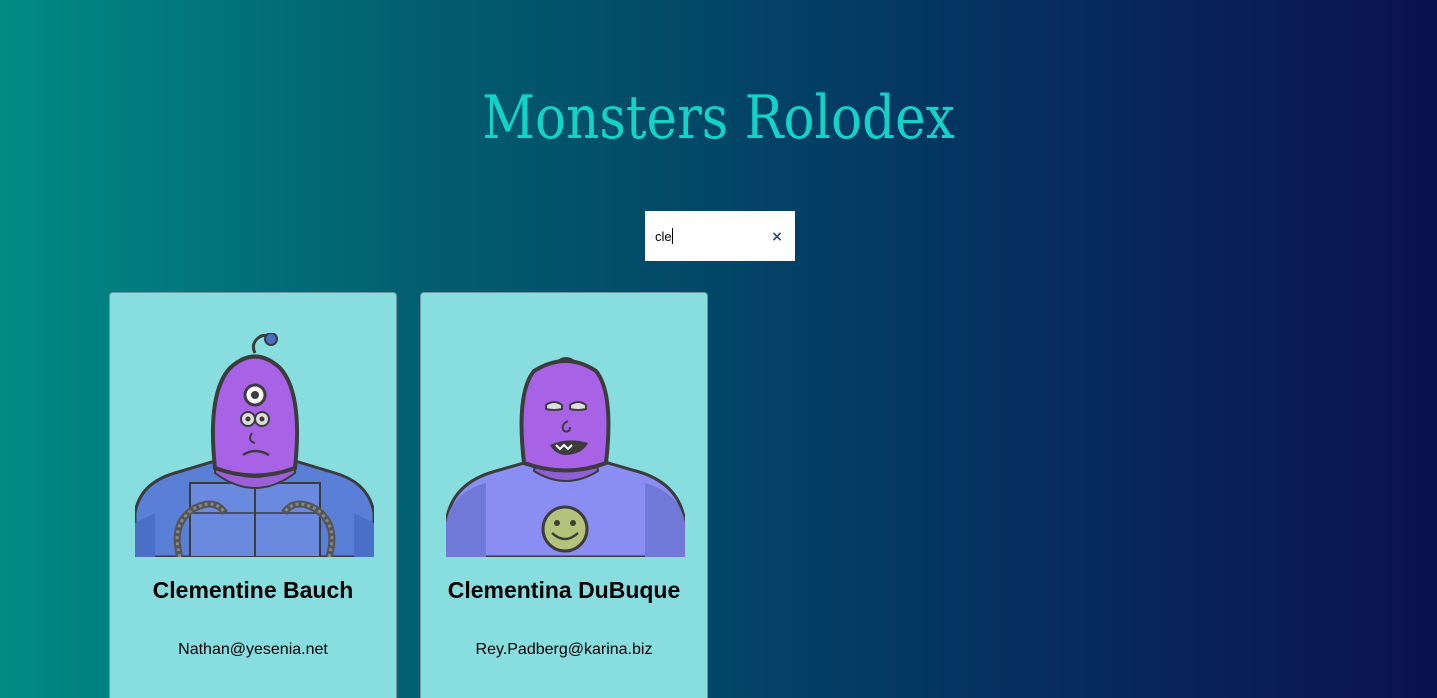 This screenshot has width=1437, height=698. Describe the element at coordinates (564, 649) in the screenshot. I see `monster-email: Rey.Padberg@karina.biz` at that location.